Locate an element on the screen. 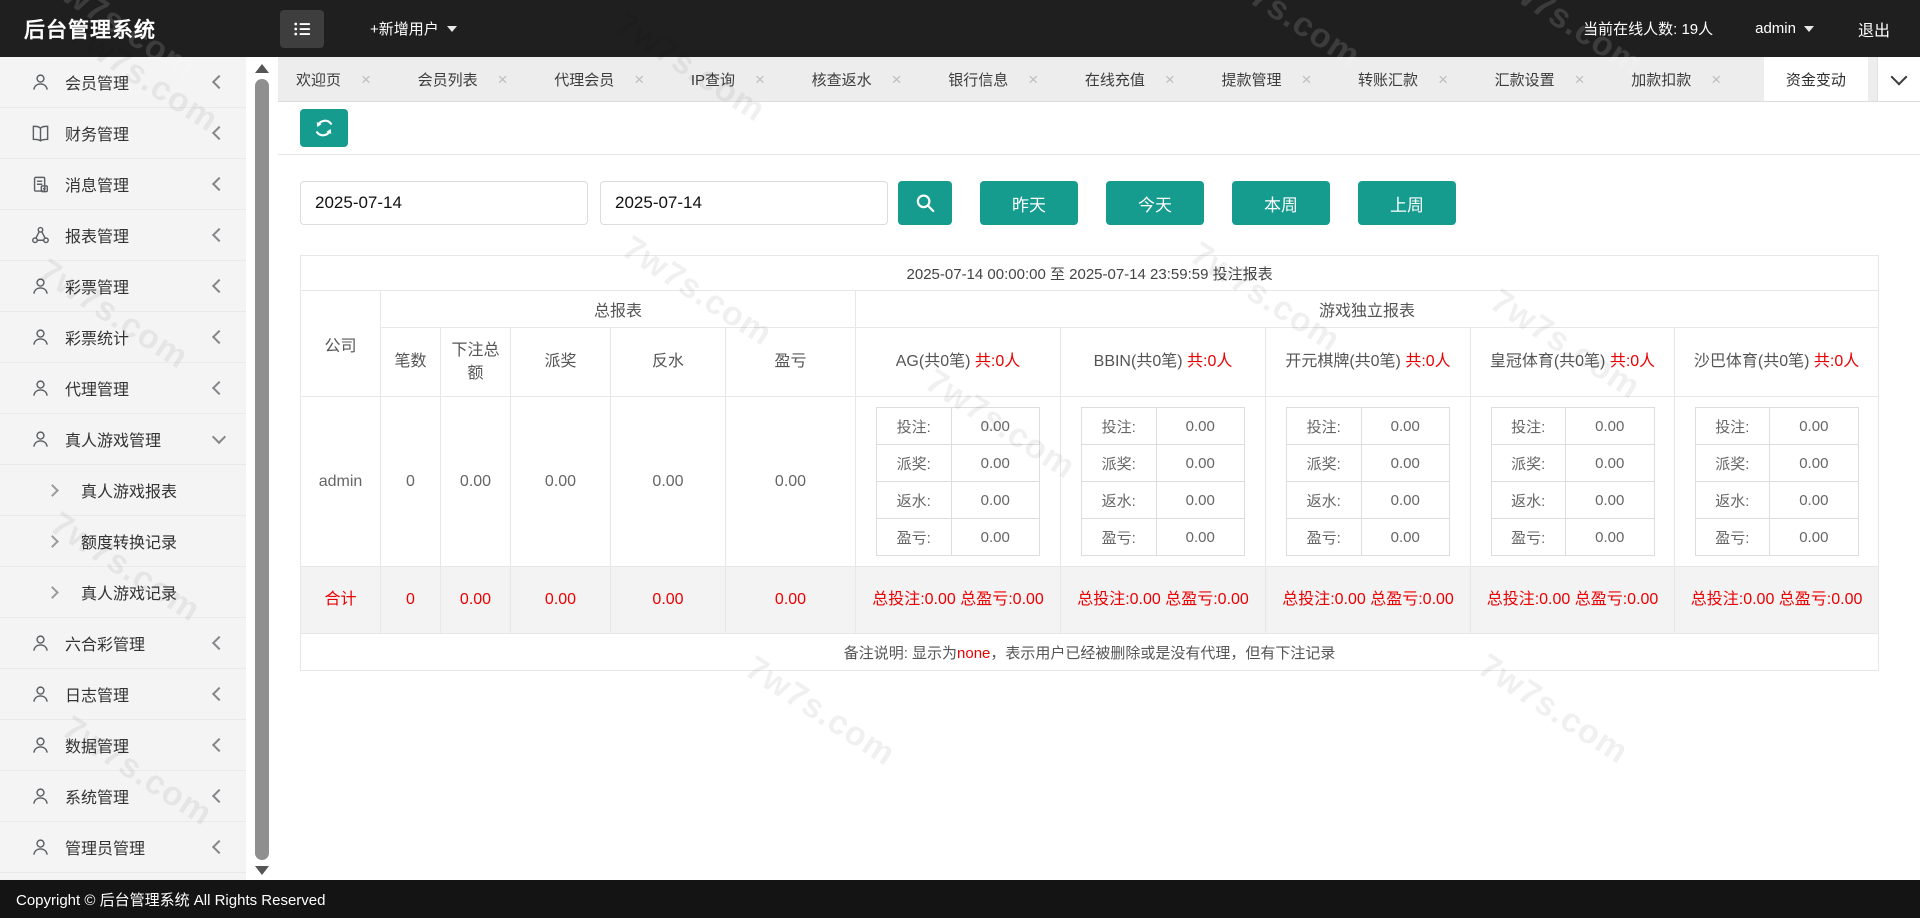 This screenshot has height=918, width=1920. tab-label: 代理会员 is located at coordinates (584, 80).